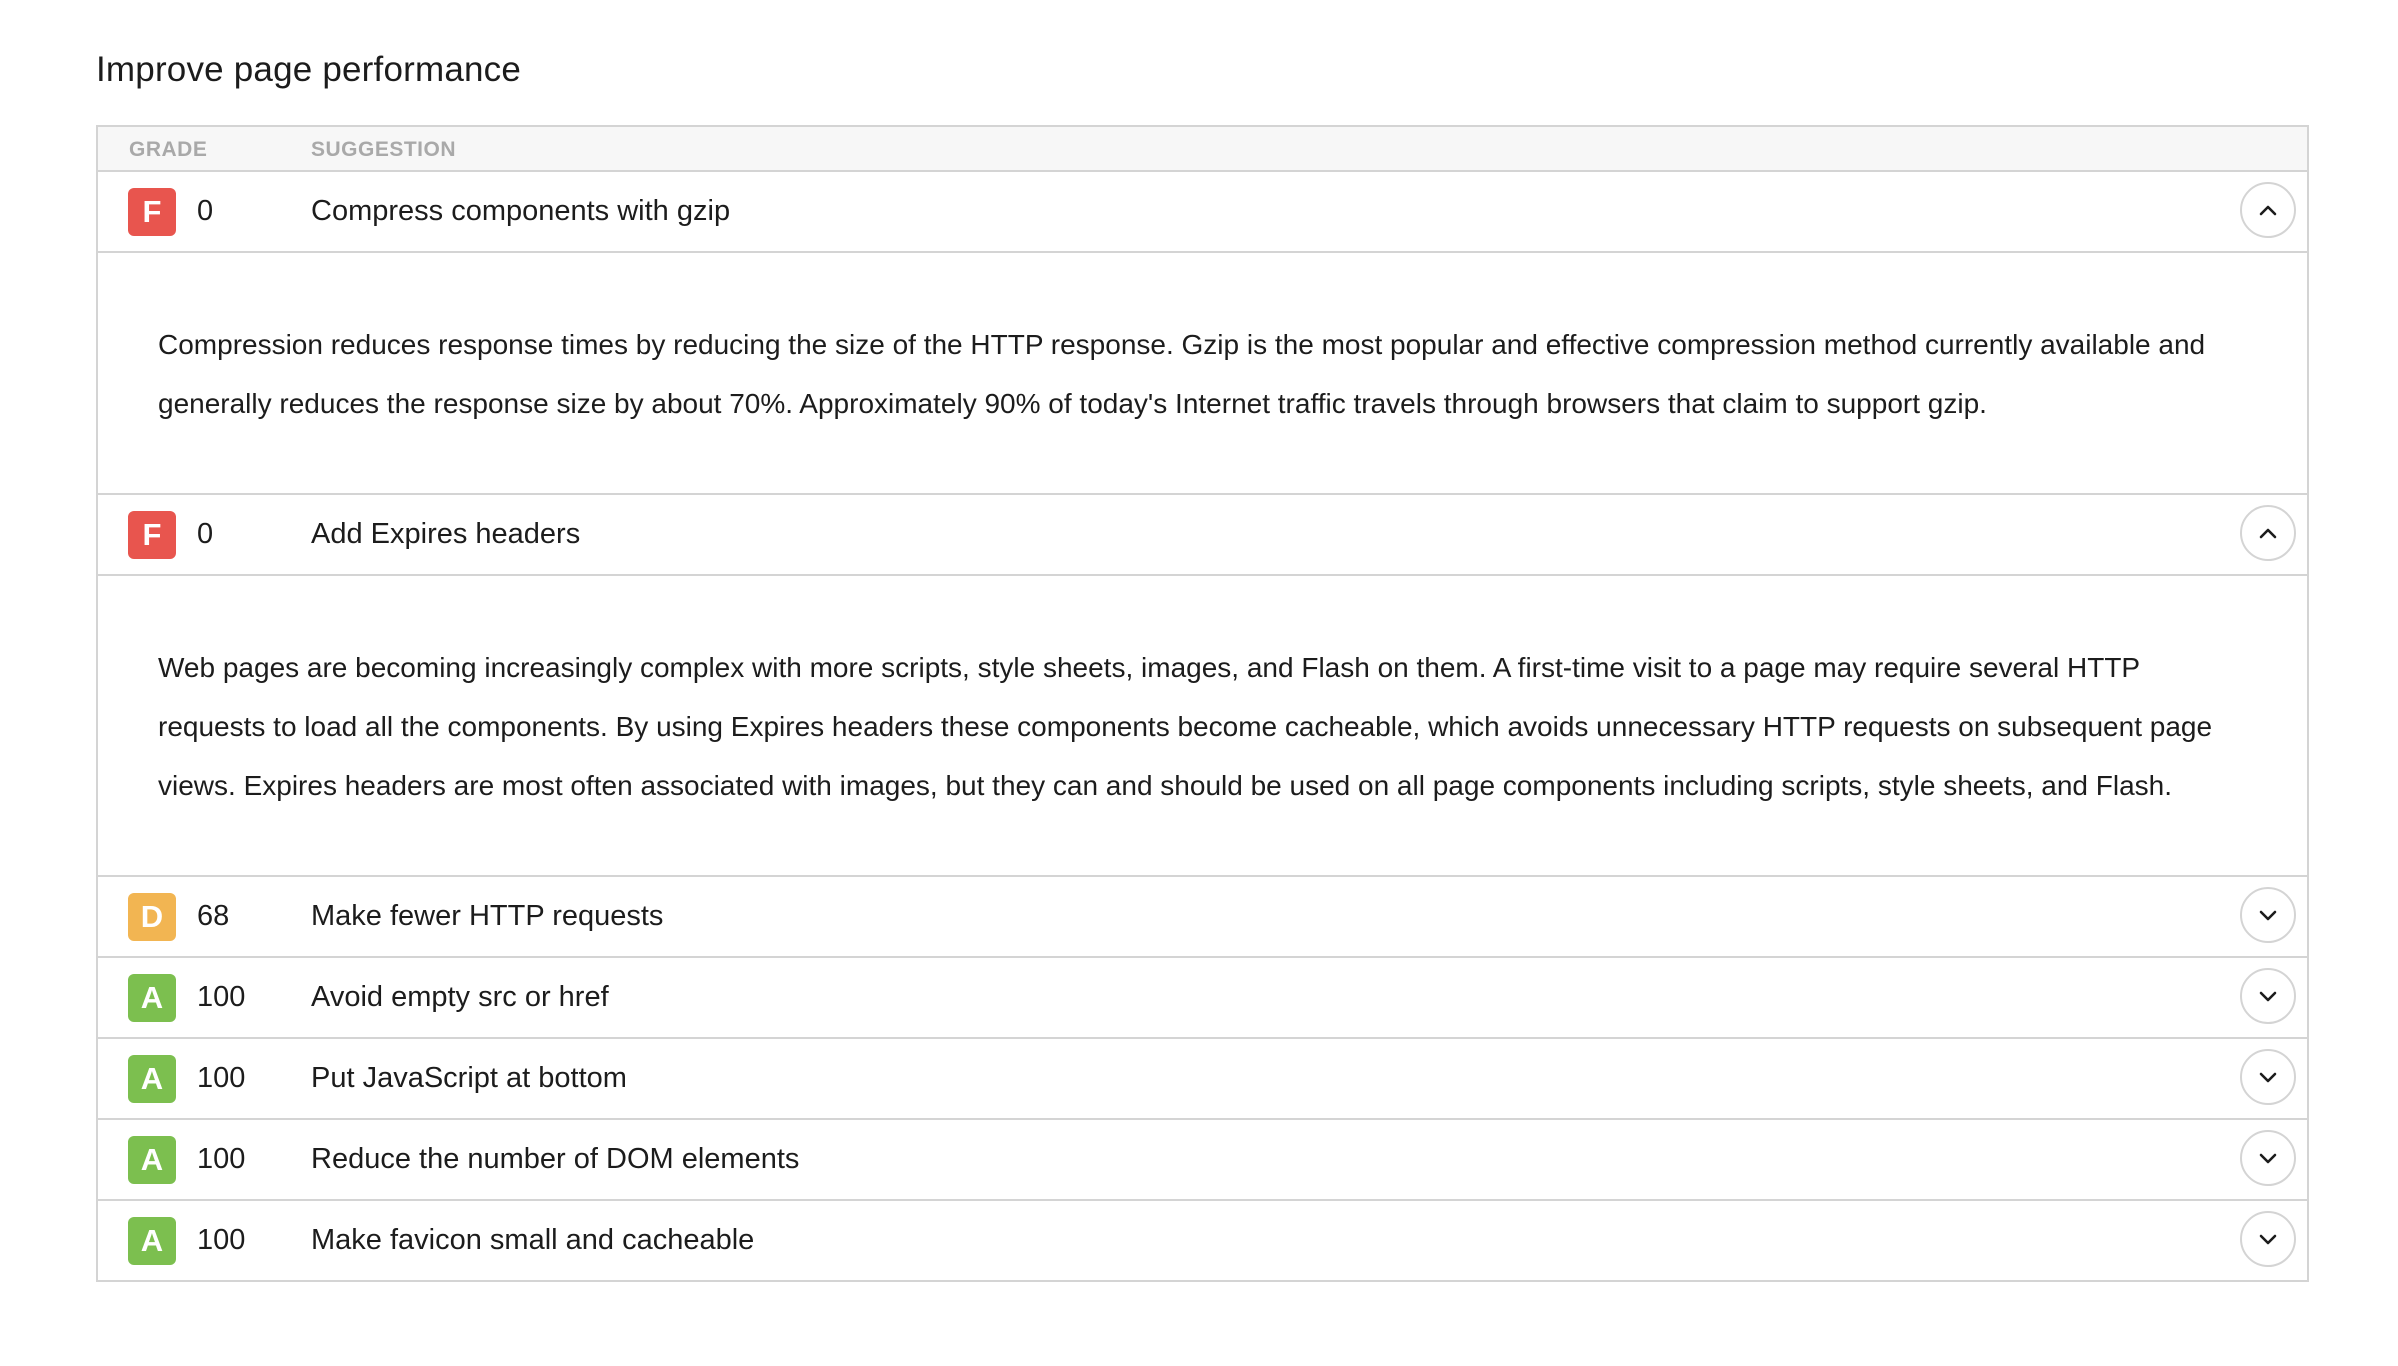 The height and width of the screenshot is (1366, 2398). I want to click on suggestion-text: Make fewer HTTP requests, so click(487, 916).